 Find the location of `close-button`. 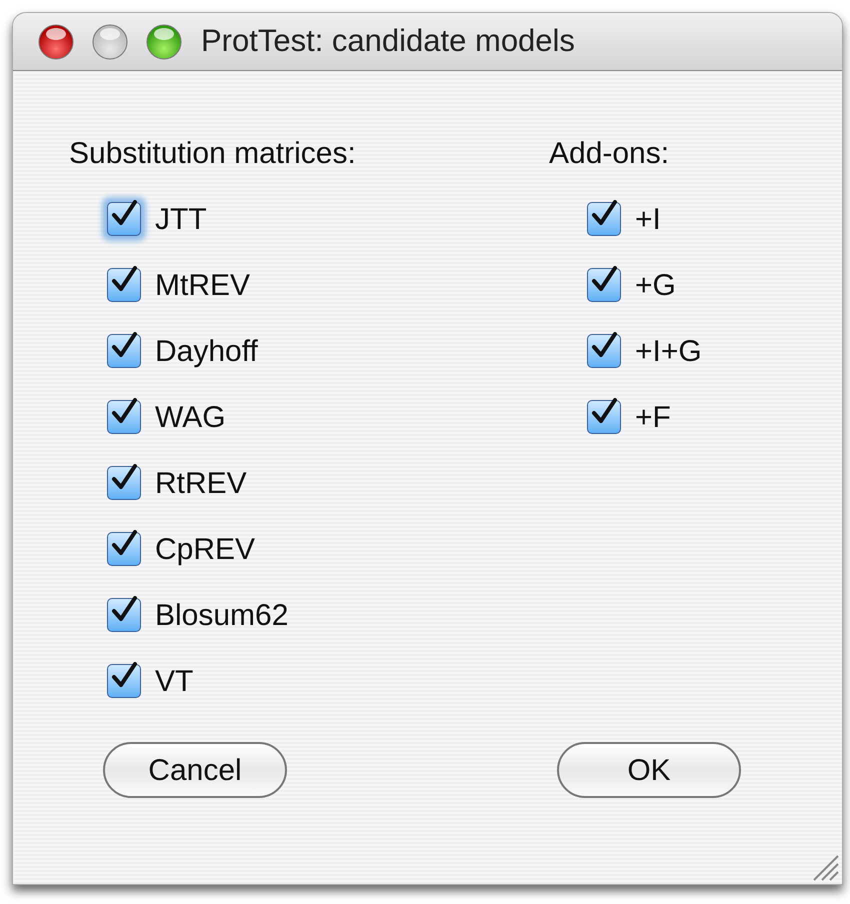

close-button is located at coordinates (56, 41).